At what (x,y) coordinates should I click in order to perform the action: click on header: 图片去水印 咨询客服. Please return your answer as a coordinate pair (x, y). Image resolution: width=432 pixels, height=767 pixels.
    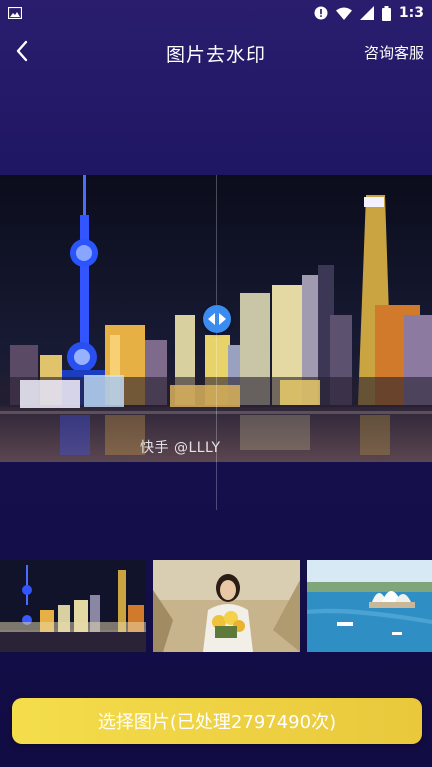
    Looking at the image, I should click on (216, 53).